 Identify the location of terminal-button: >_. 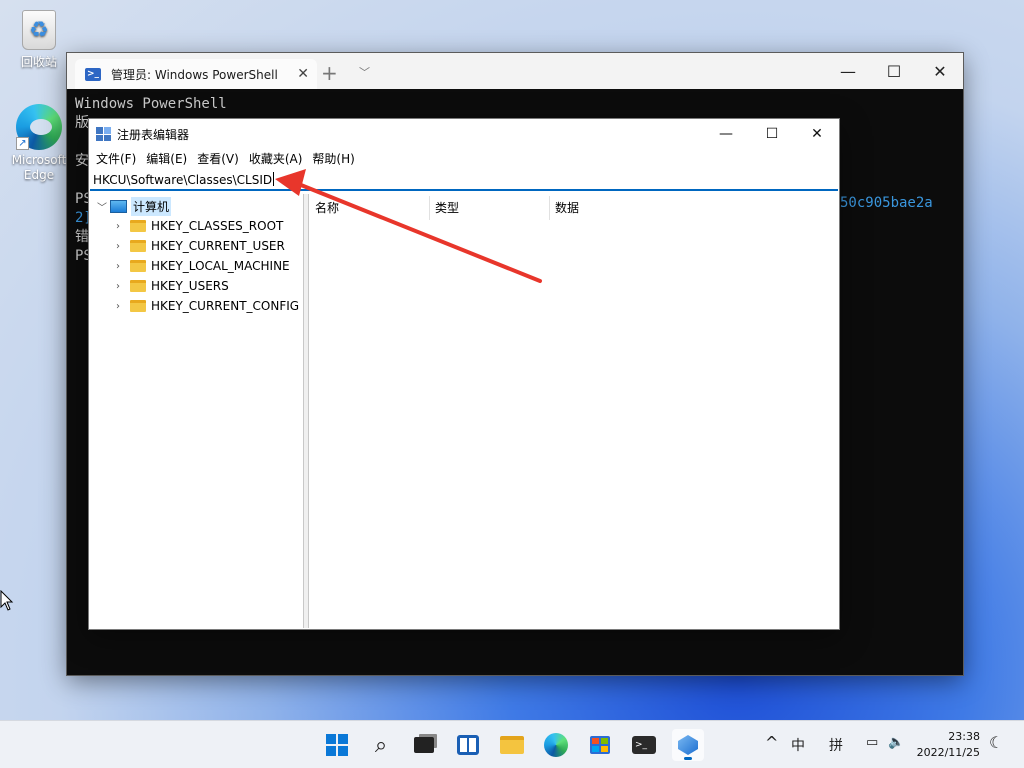
(644, 745).